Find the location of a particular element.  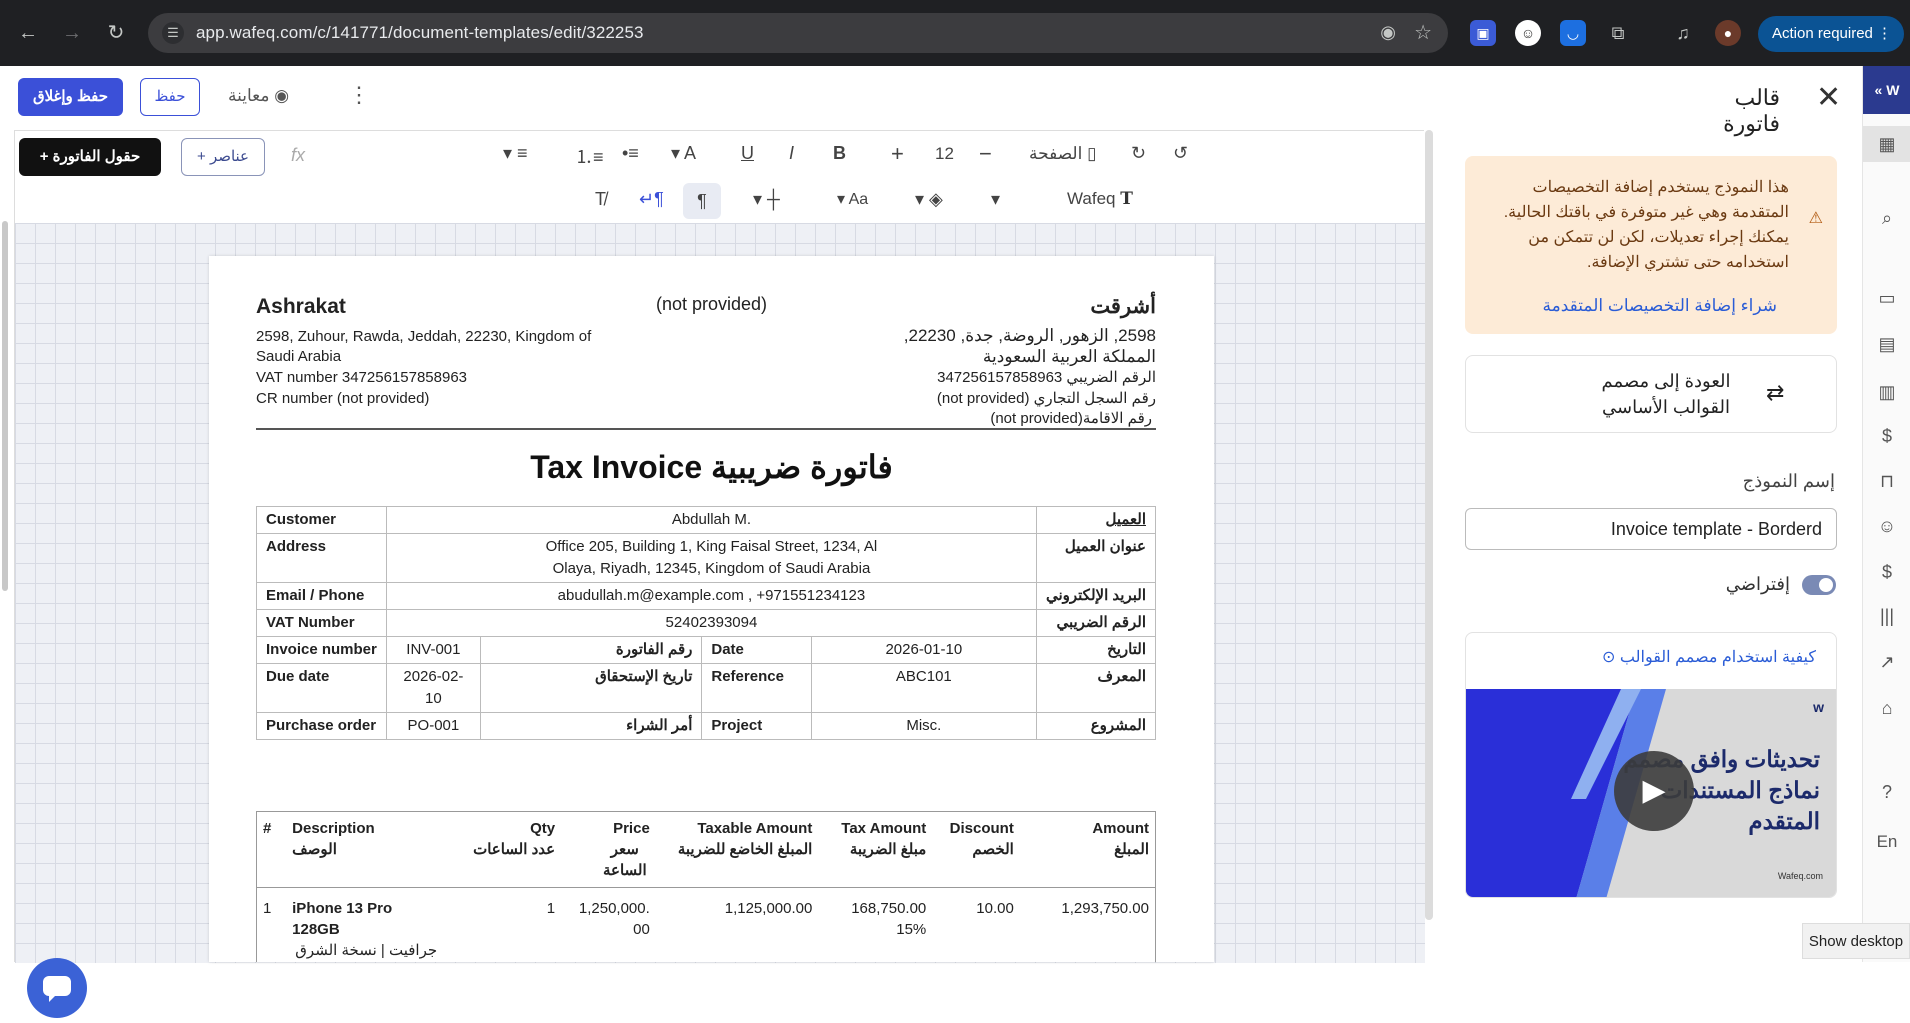

bank-icon: ⌂ is located at coordinates (1886, 708).